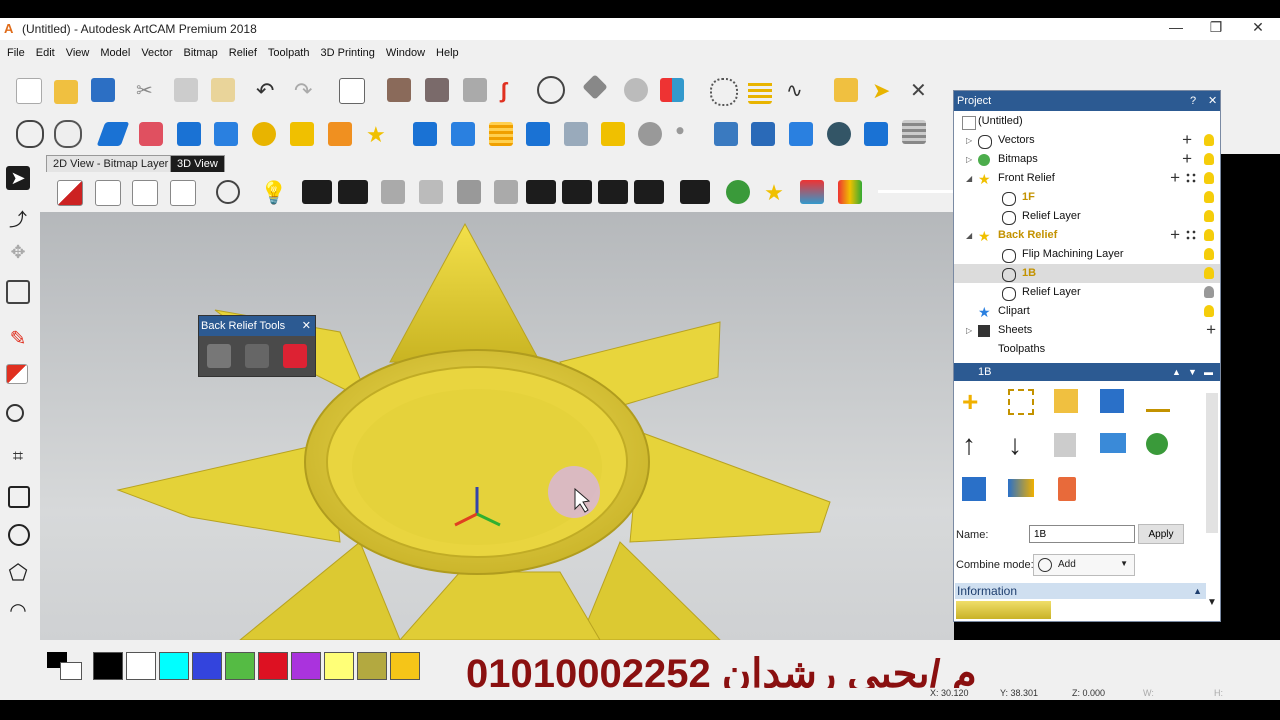 The image size is (1280, 720). What do you see at coordinates (404, 49) in the screenshot?
I see `menu-window: Window` at bounding box center [404, 49].